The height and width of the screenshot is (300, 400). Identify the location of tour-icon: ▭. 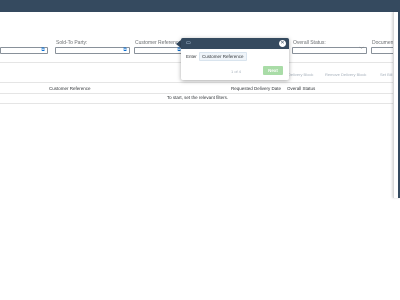
(188, 43).